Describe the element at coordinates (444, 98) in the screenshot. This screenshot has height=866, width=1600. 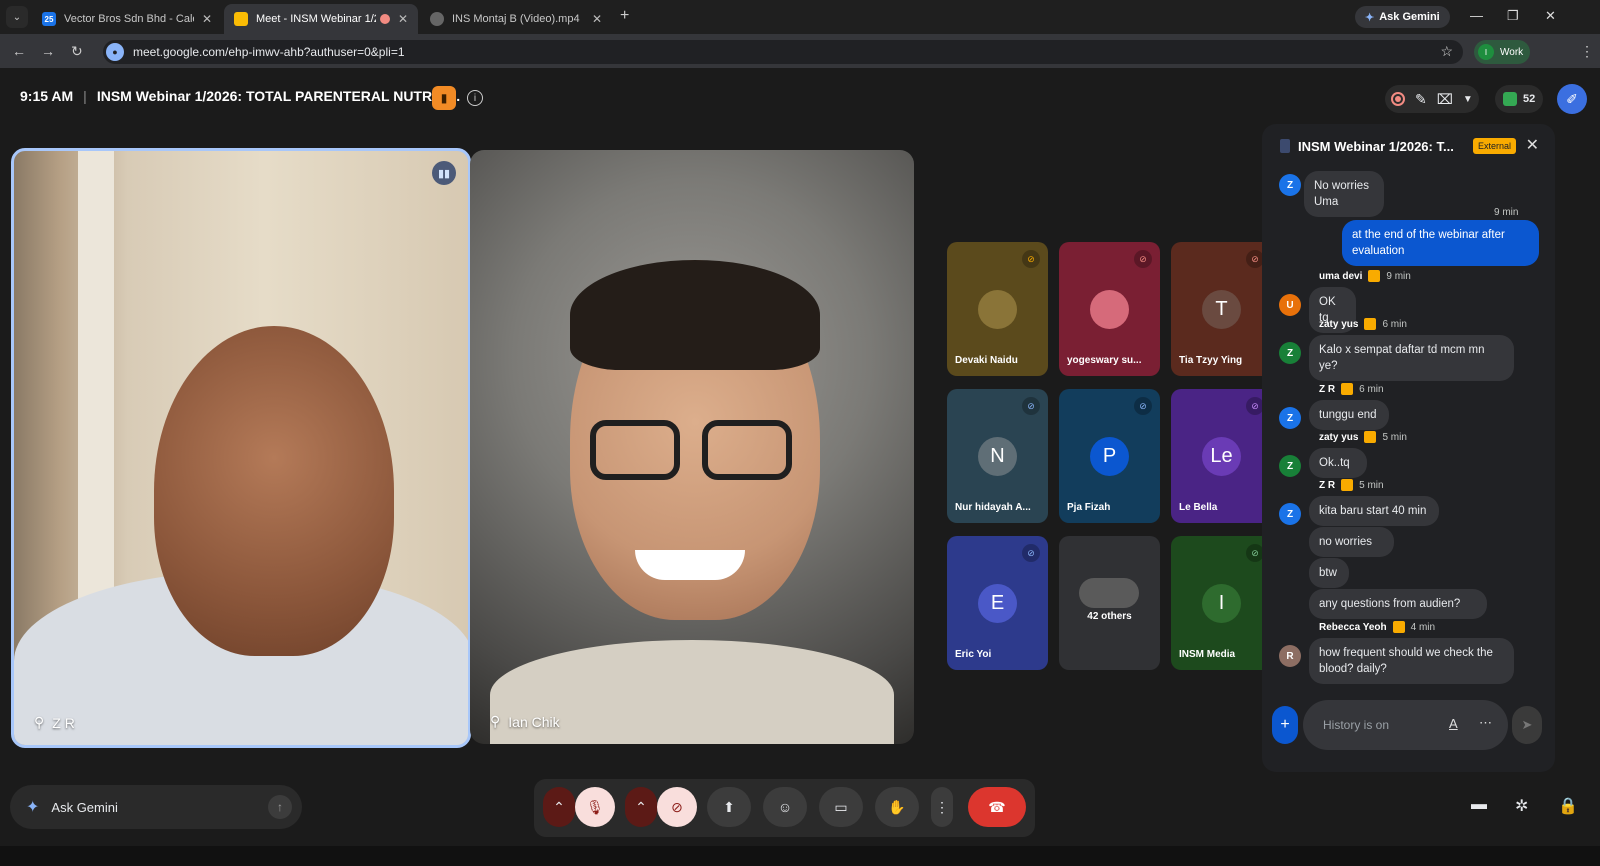
I see `host-controls-icon: ▮` at that location.